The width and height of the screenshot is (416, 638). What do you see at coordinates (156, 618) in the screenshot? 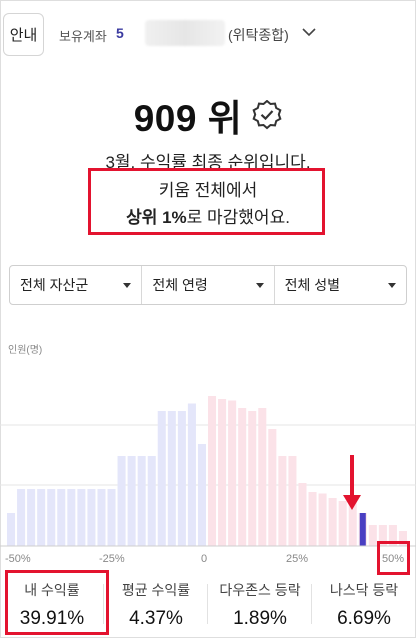
I see `stat-value: 4.37%` at bounding box center [156, 618].